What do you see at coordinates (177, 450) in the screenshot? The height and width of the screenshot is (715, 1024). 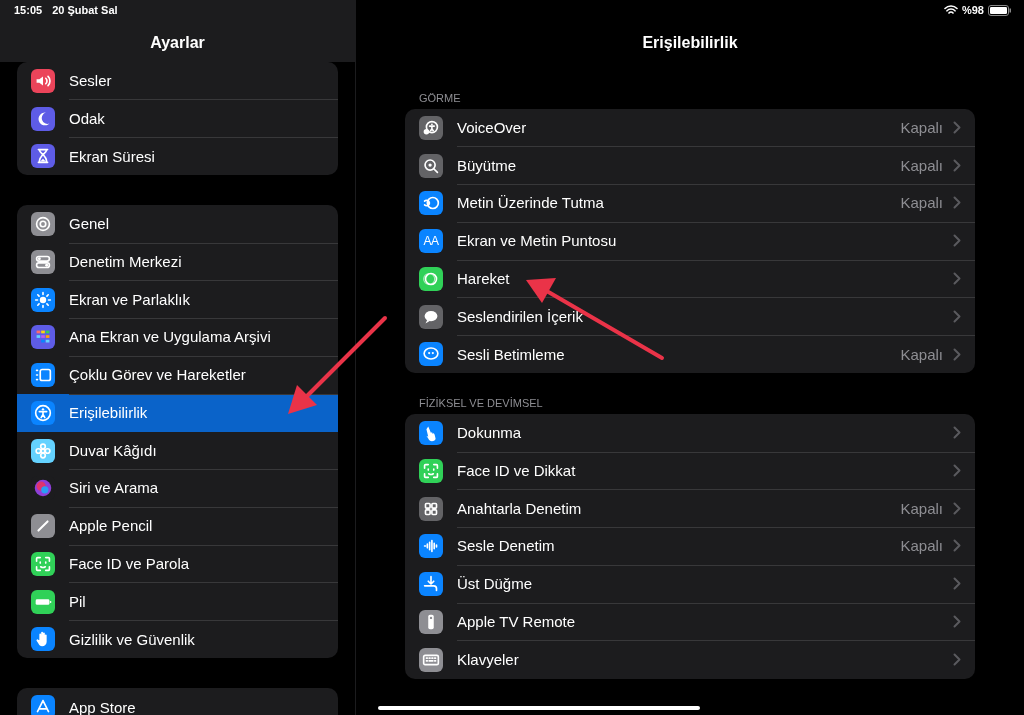 I see `sidebar-item: Duvar Kâğıdı` at bounding box center [177, 450].